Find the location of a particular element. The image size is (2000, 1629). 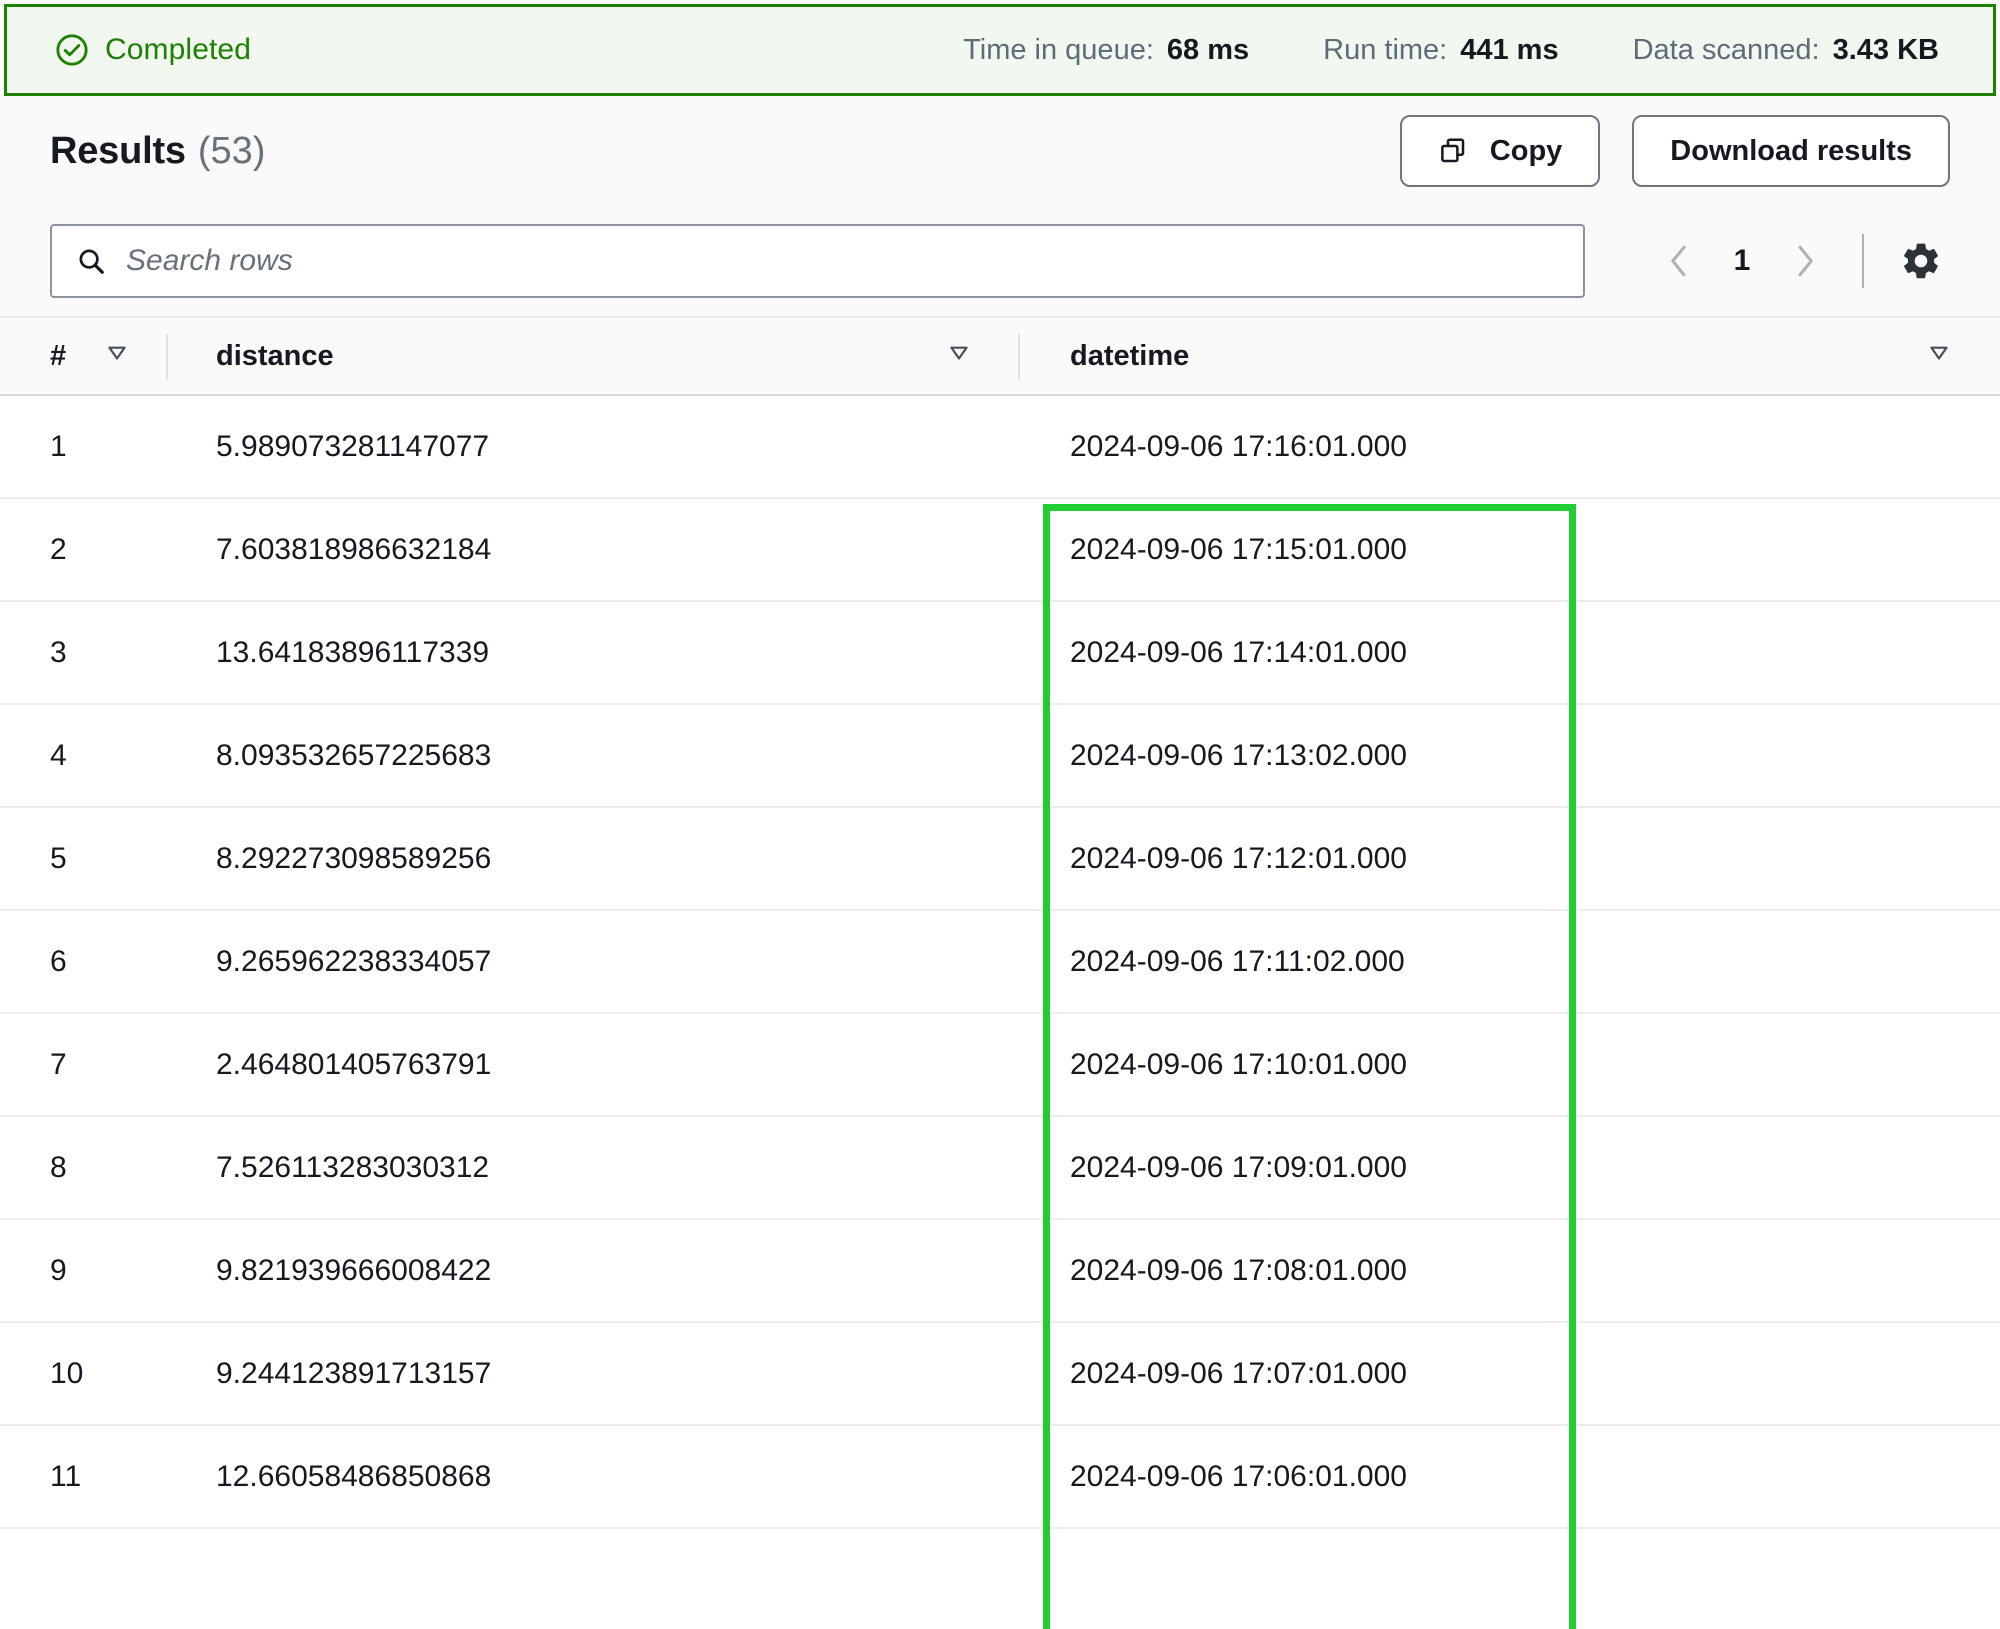

chevron-right-icon is located at coordinates (1805, 261).